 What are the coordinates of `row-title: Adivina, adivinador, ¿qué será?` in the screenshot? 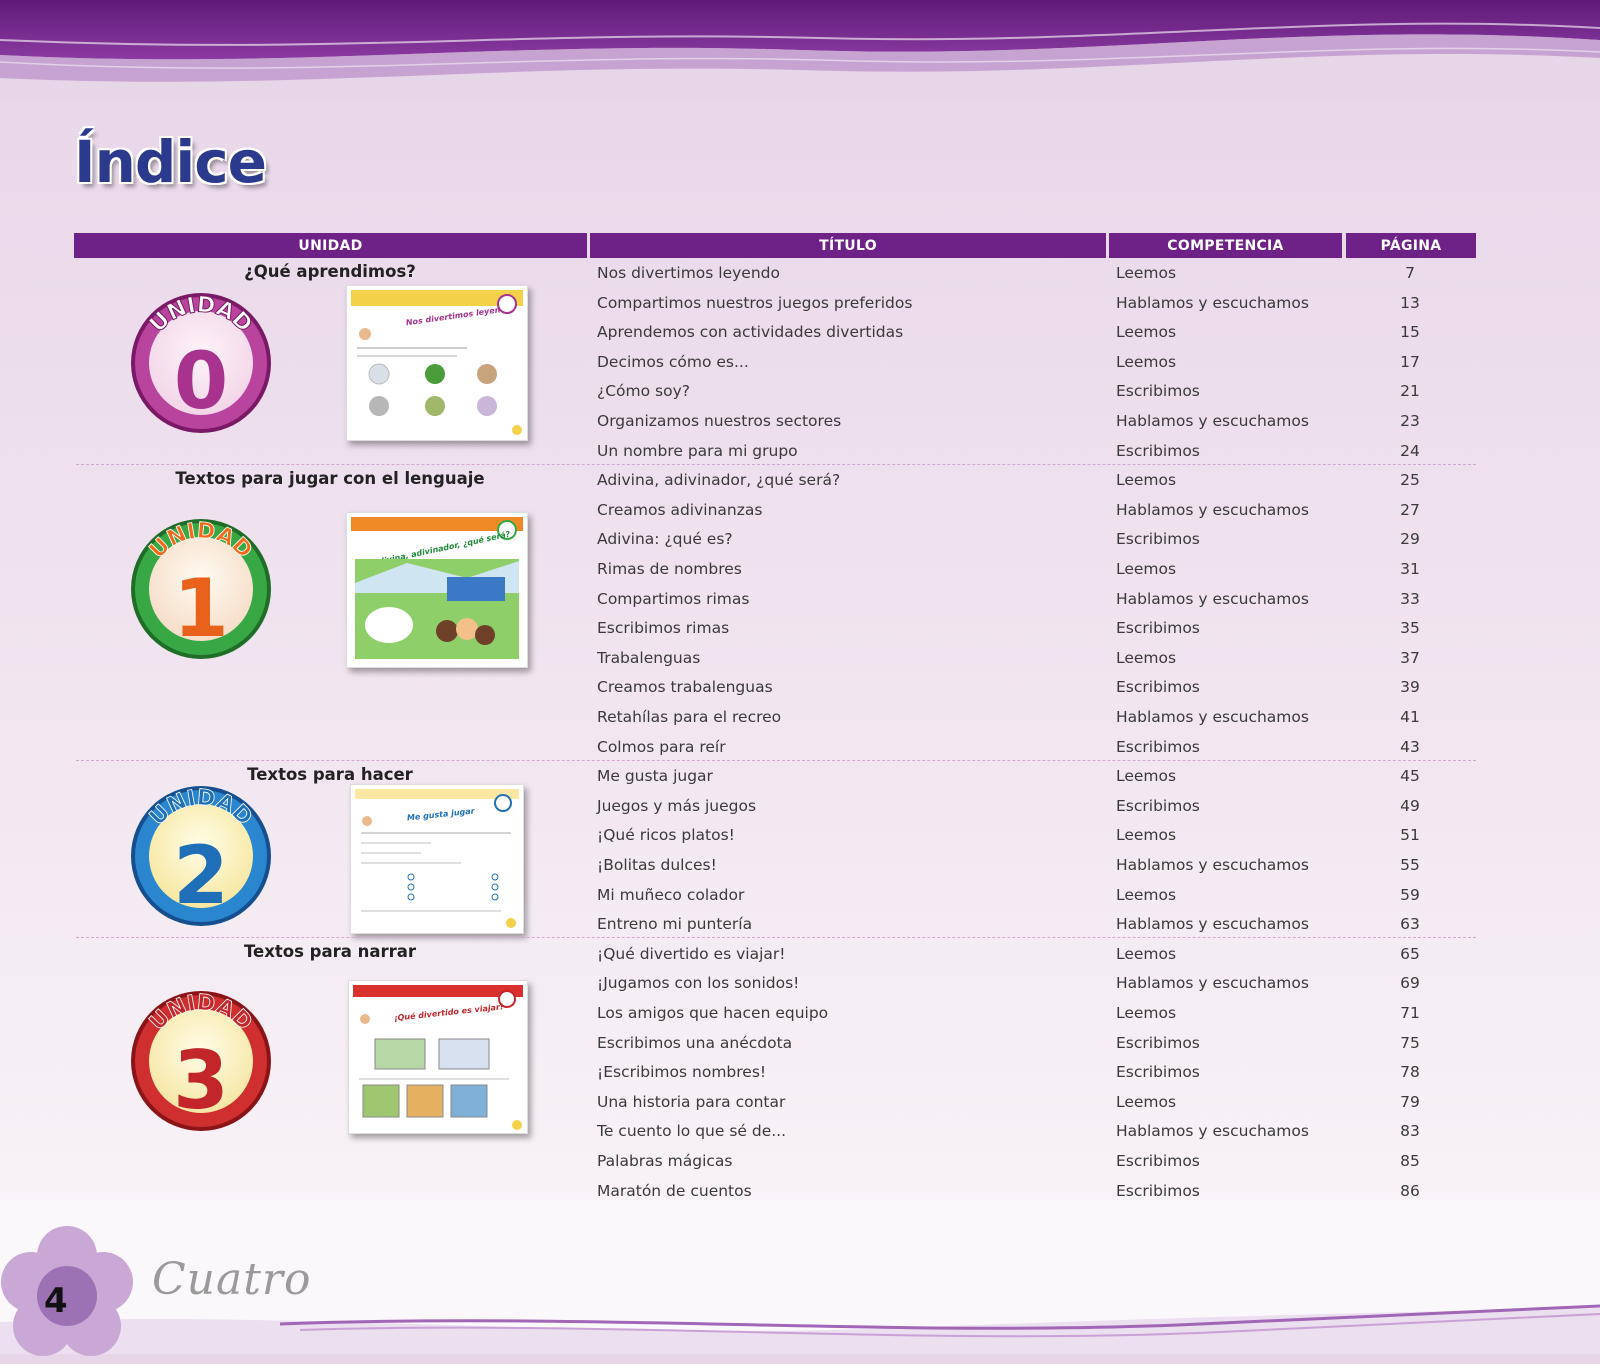 It's located at (719, 480).